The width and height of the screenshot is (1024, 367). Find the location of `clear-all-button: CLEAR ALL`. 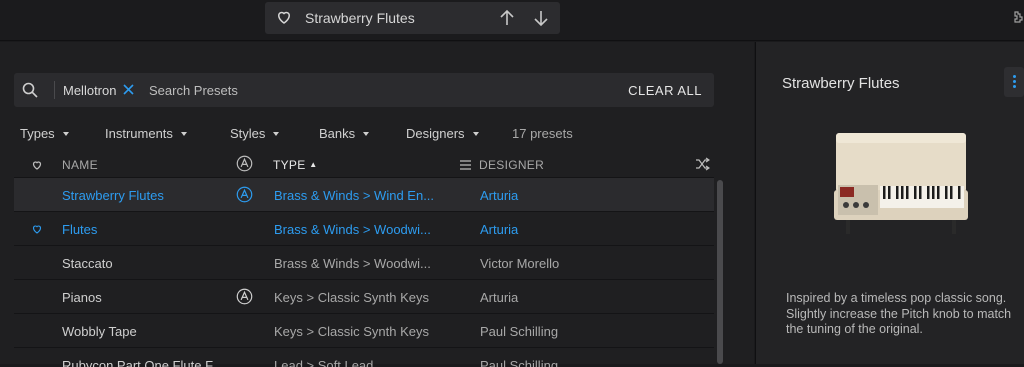

clear-all-button: CLEAR ALL is located at coordinates (665, 90).